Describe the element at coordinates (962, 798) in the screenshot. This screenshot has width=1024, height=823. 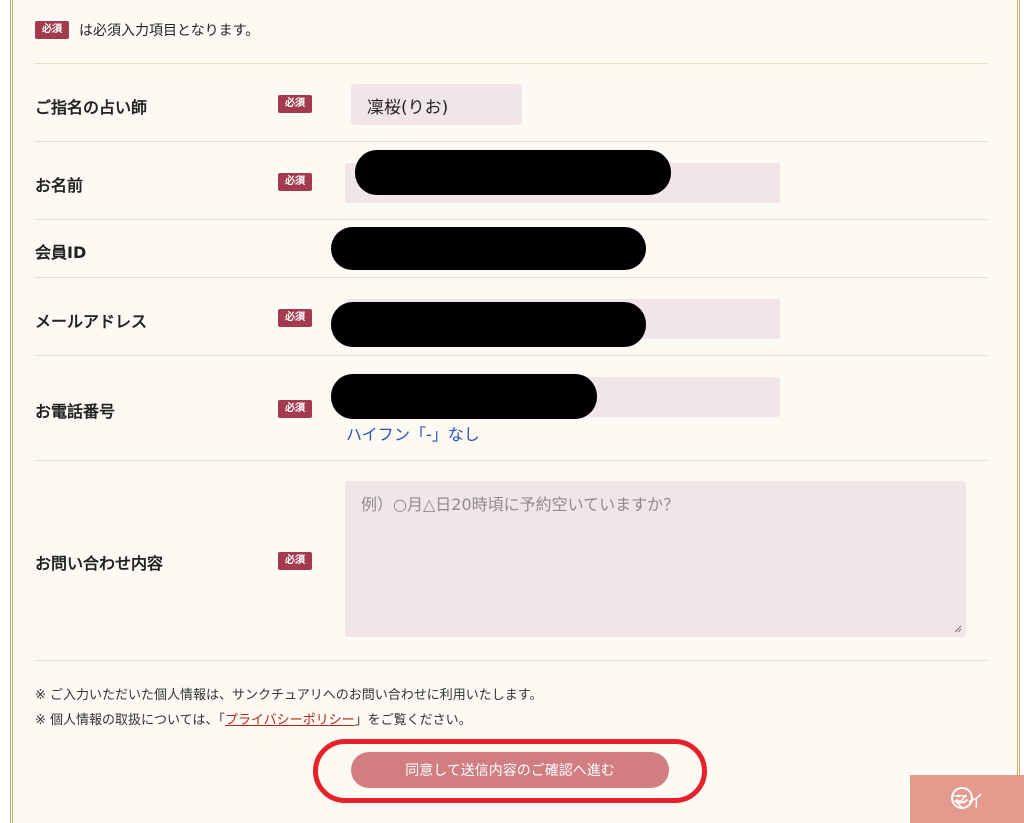
I see `smile-icon` at that location.